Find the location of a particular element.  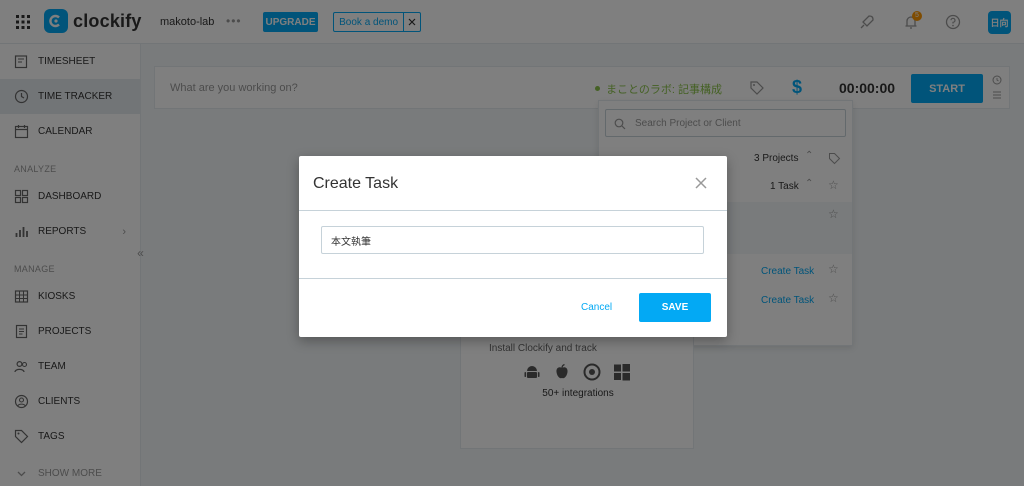

task-name-input is located at coordinates (512, 240).